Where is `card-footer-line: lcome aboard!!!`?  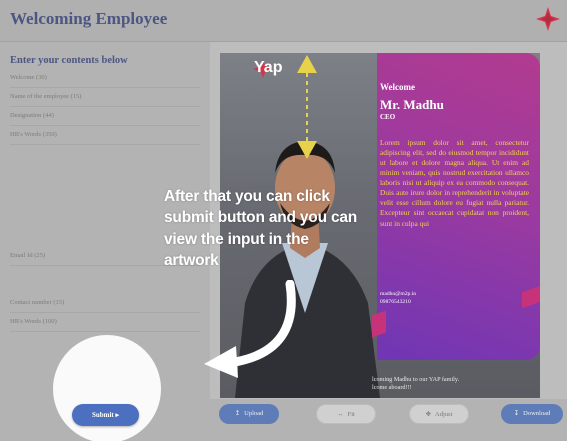
card-footer-line: lcome aboard!!! is located at coordinates (392, 388).